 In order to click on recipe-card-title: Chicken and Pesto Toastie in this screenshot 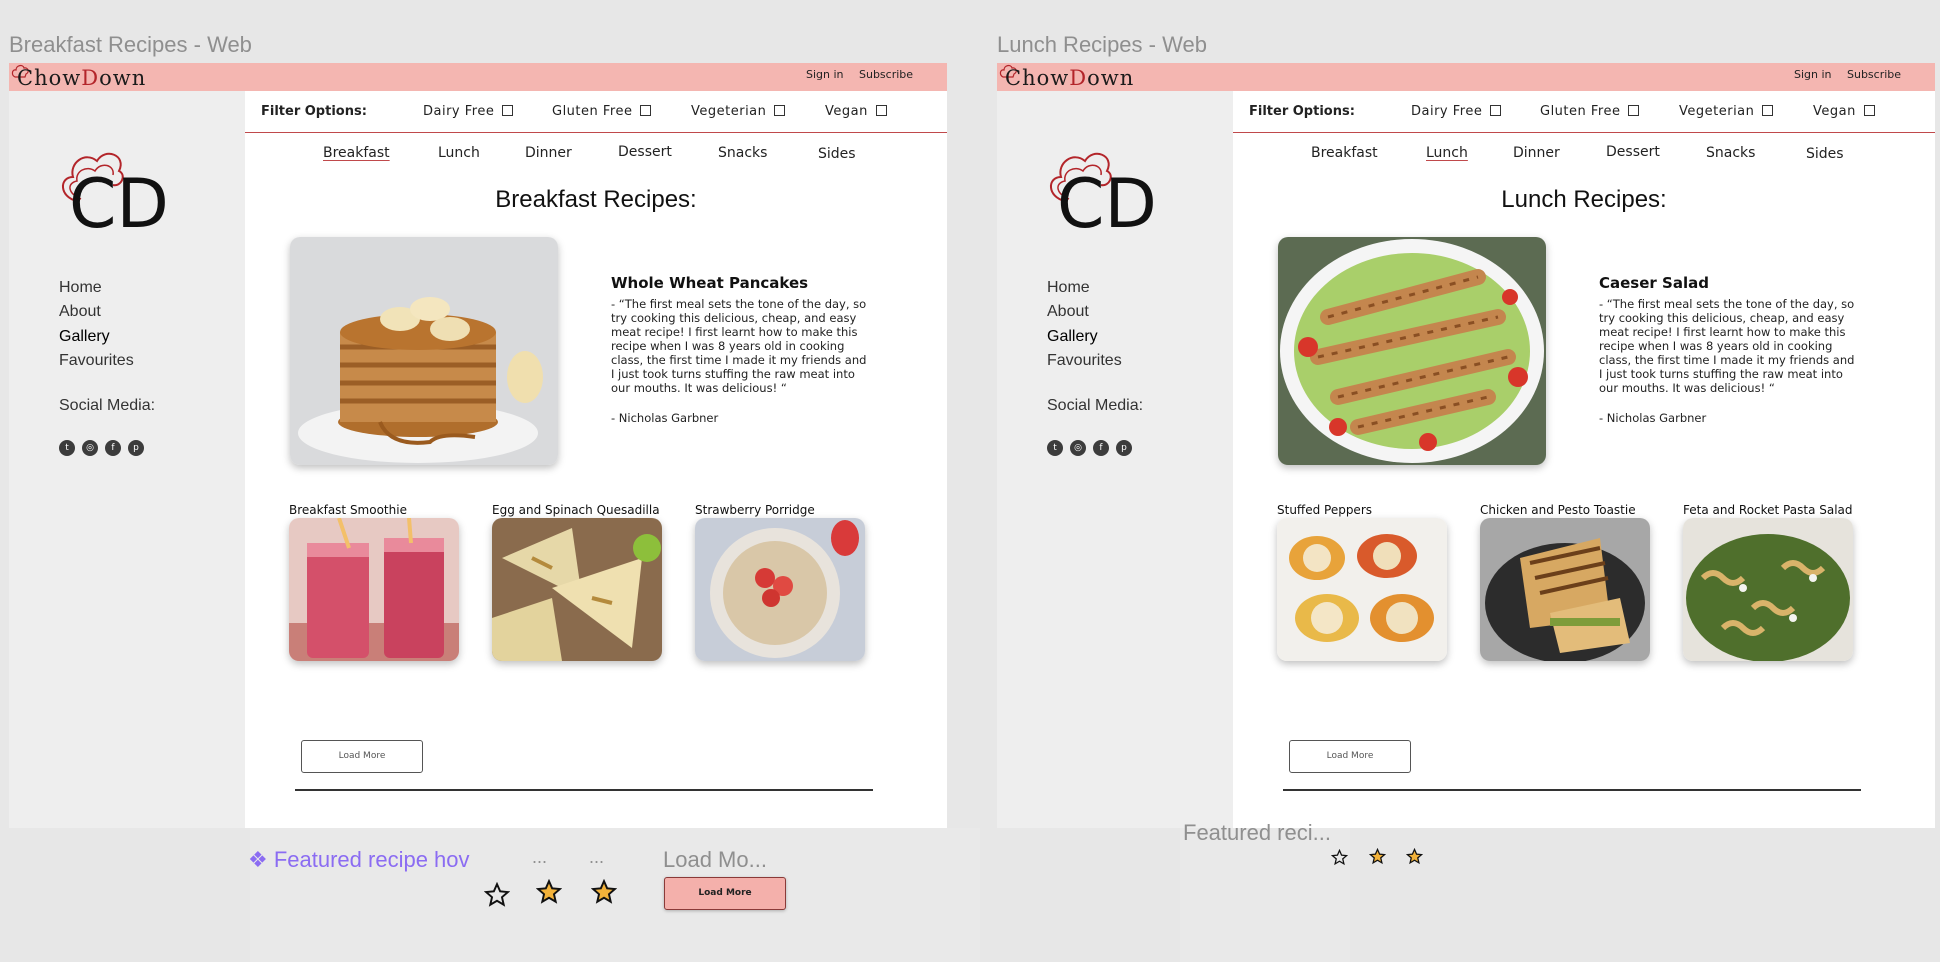, I will do `click(1558, 510)`.